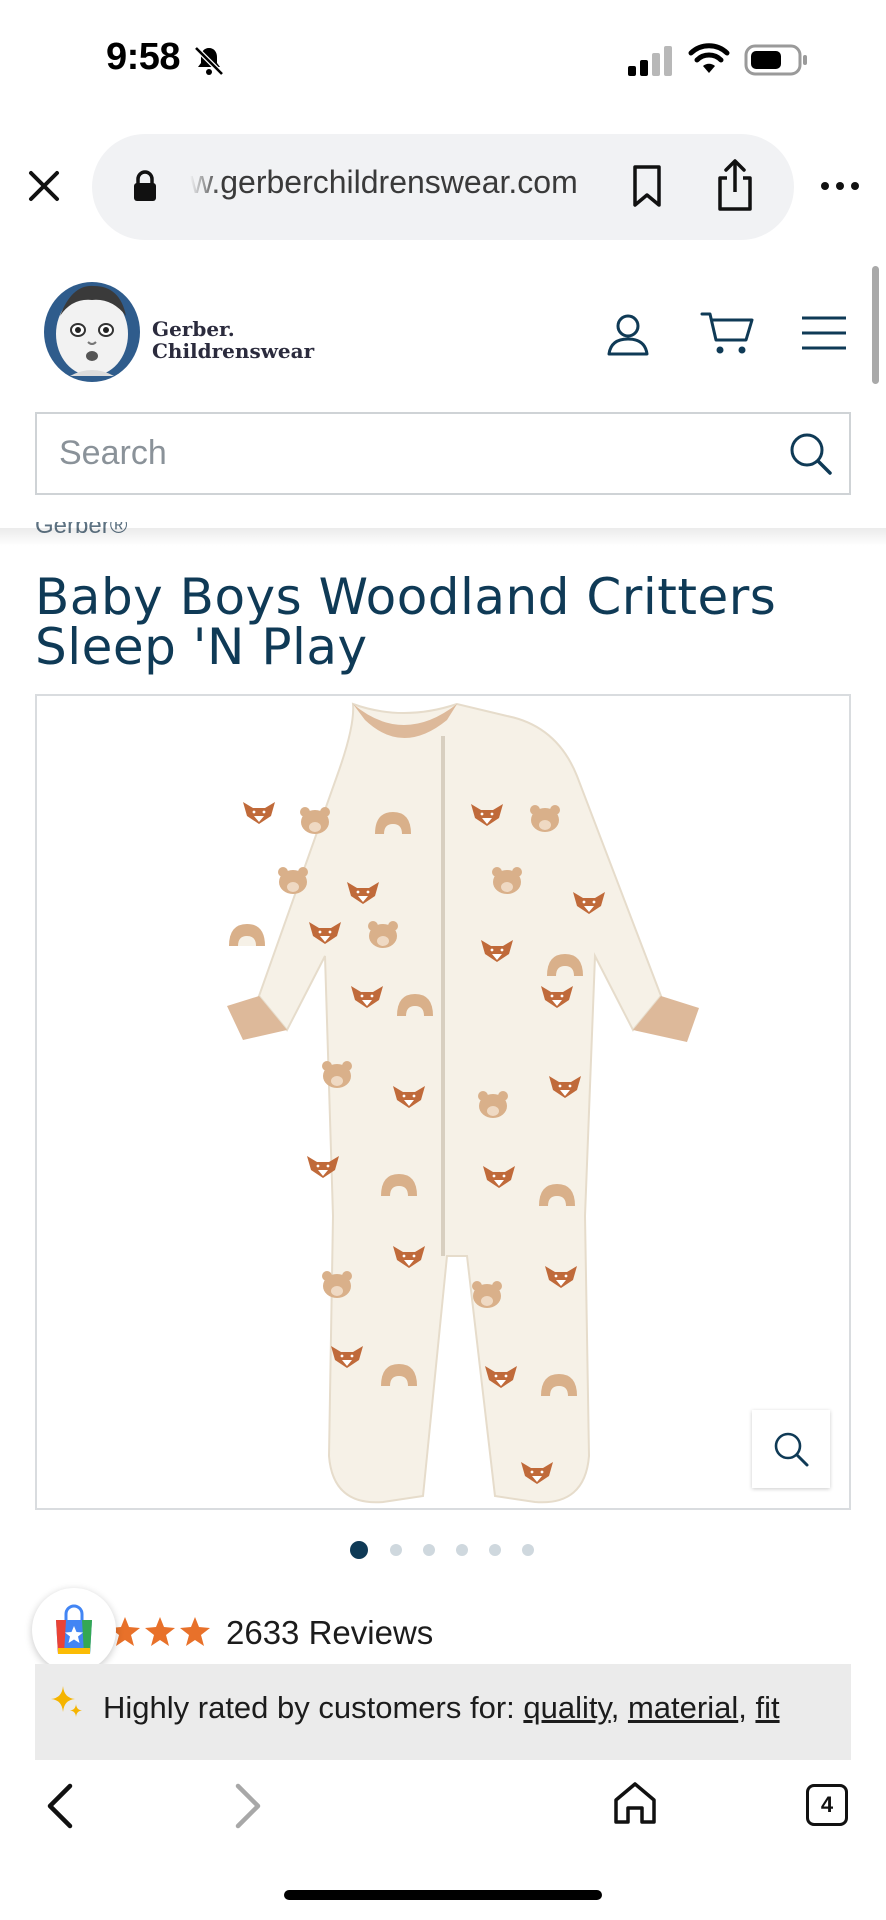  What do you see at coordinates (827, 1805) in the screenshot?
I see `tabs-icon: 4` at bounding box center [827, 1805].